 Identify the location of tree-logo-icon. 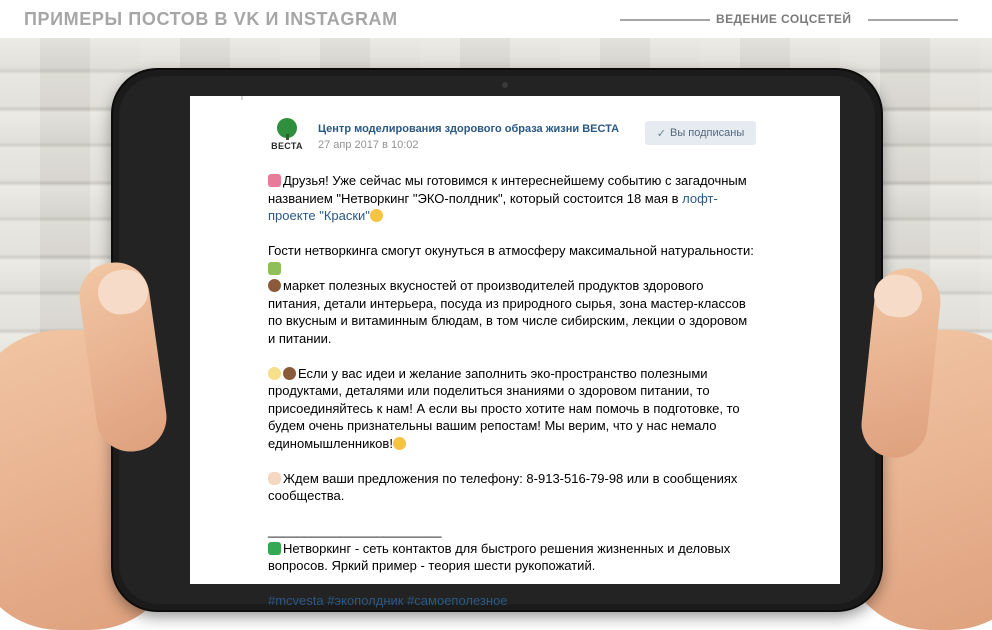
(287, 129).